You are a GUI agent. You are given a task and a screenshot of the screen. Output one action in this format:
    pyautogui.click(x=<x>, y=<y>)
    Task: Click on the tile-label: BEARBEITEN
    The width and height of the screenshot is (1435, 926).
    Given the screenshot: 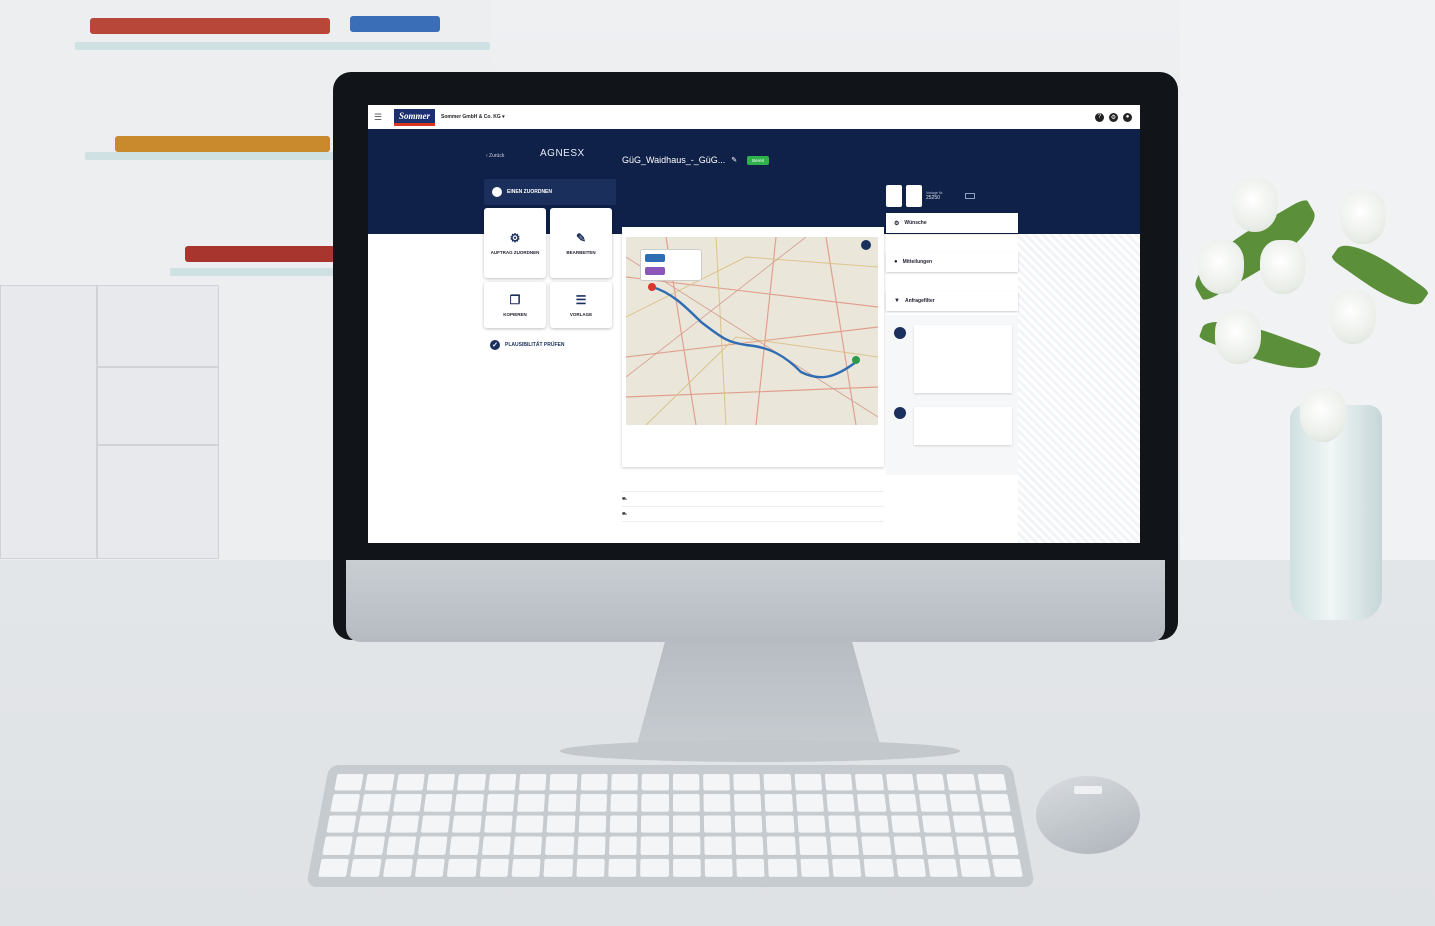 What is the action you would take?
    pyautogui.click(x=581, y=252)
    